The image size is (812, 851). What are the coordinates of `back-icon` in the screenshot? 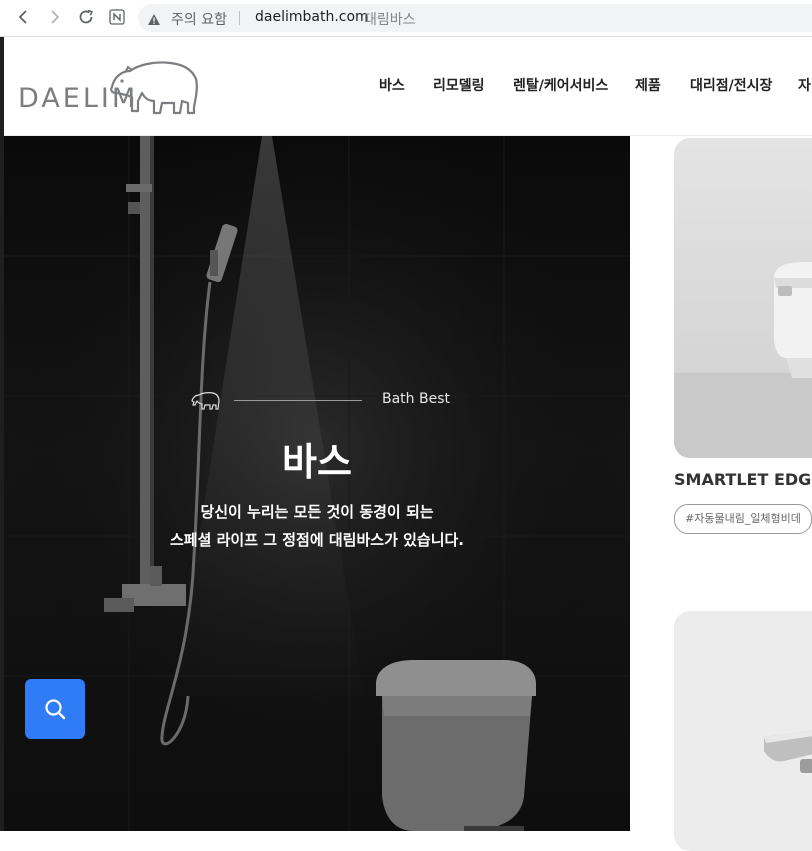 It's located at (23, 17).